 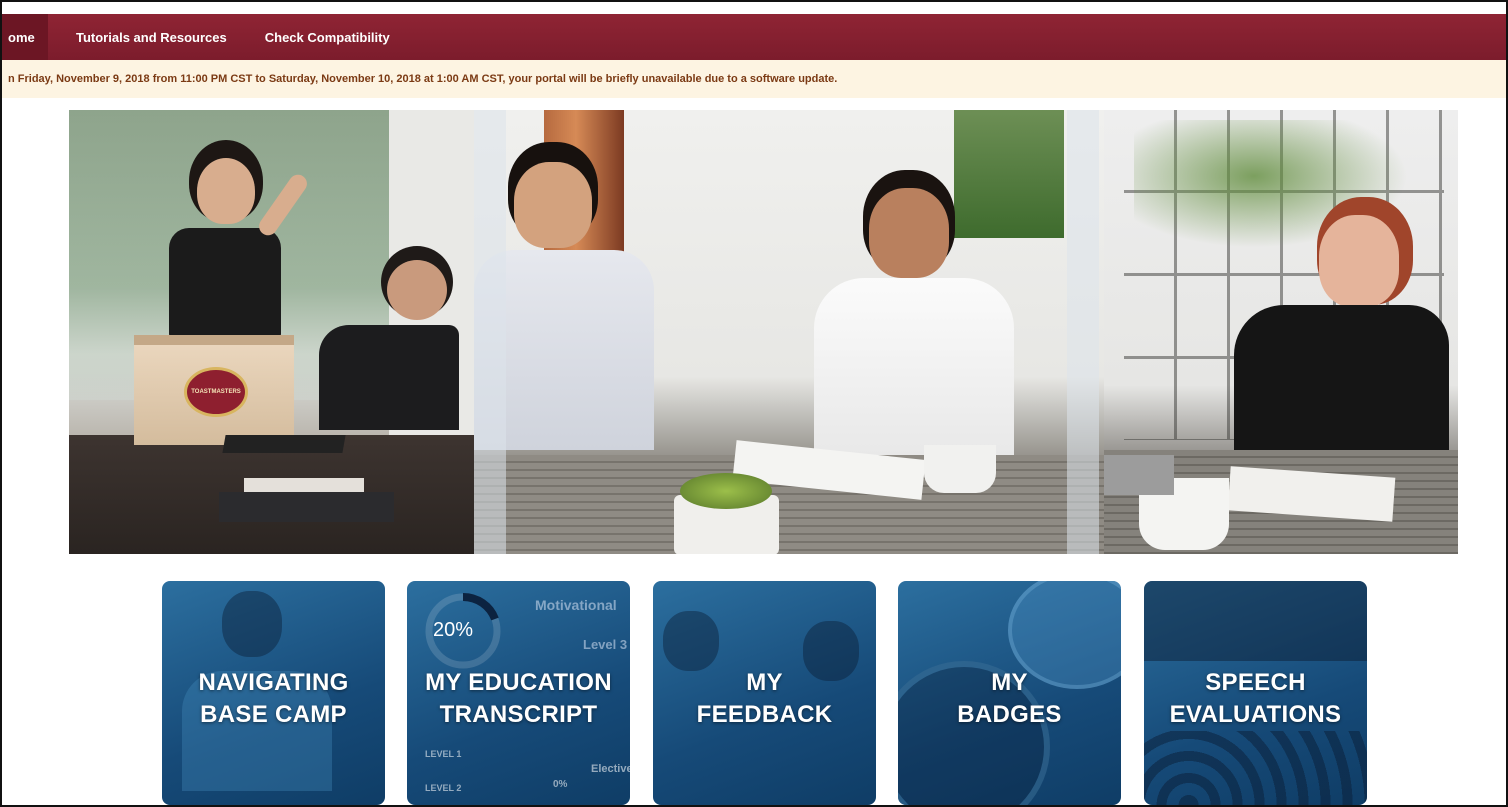 What do you see at coordinates (308, 37) in the screenshot?
I see `nav-check-compatibility-link: Check Compatibility` at bounding box center [308, 37].